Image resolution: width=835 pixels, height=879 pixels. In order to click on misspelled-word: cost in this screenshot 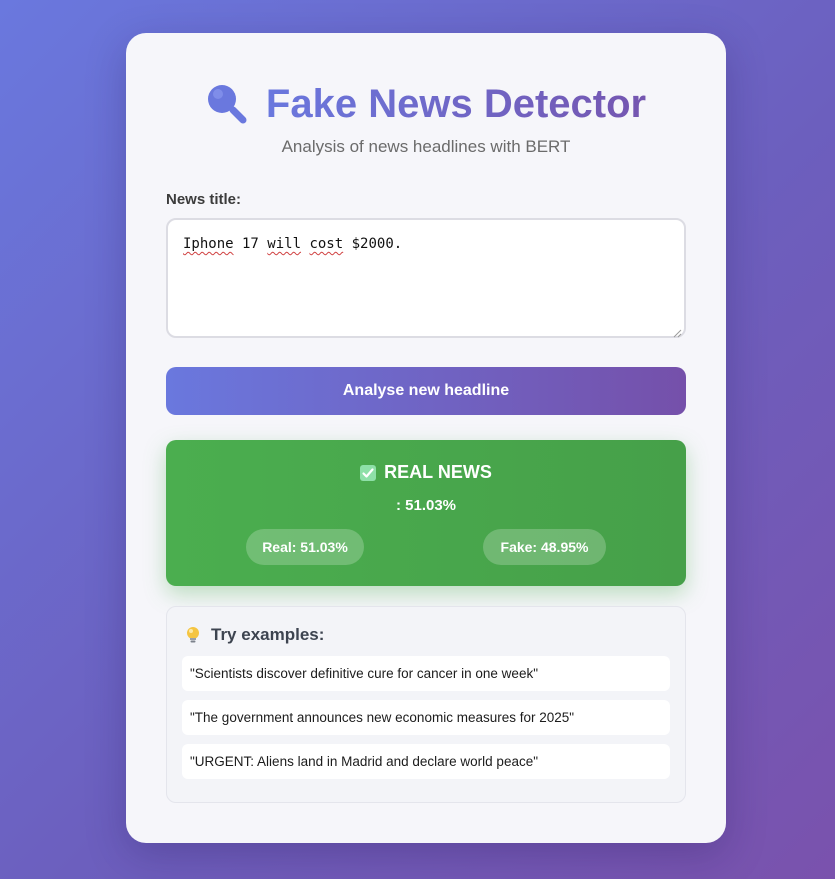, I will do `click(326, 244)`.